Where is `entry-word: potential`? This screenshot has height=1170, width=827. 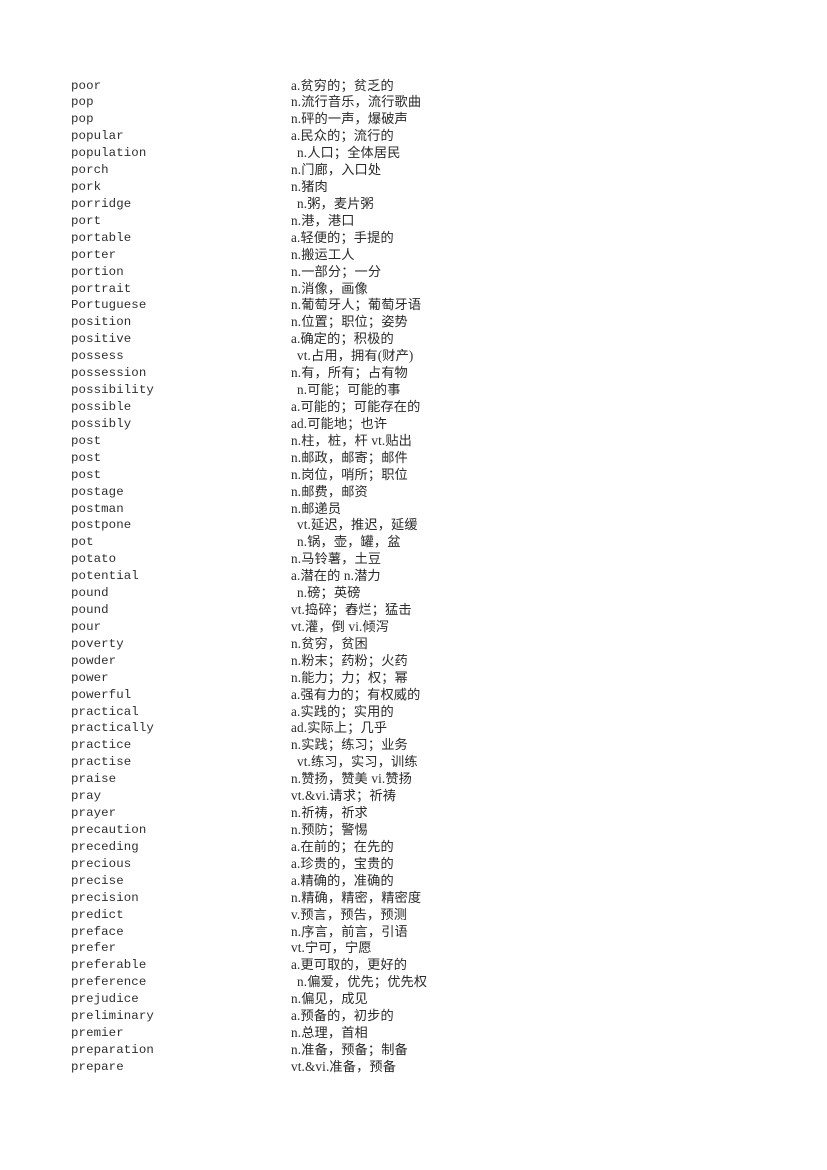
entry-word: potential is located at coordinates (105, 576).